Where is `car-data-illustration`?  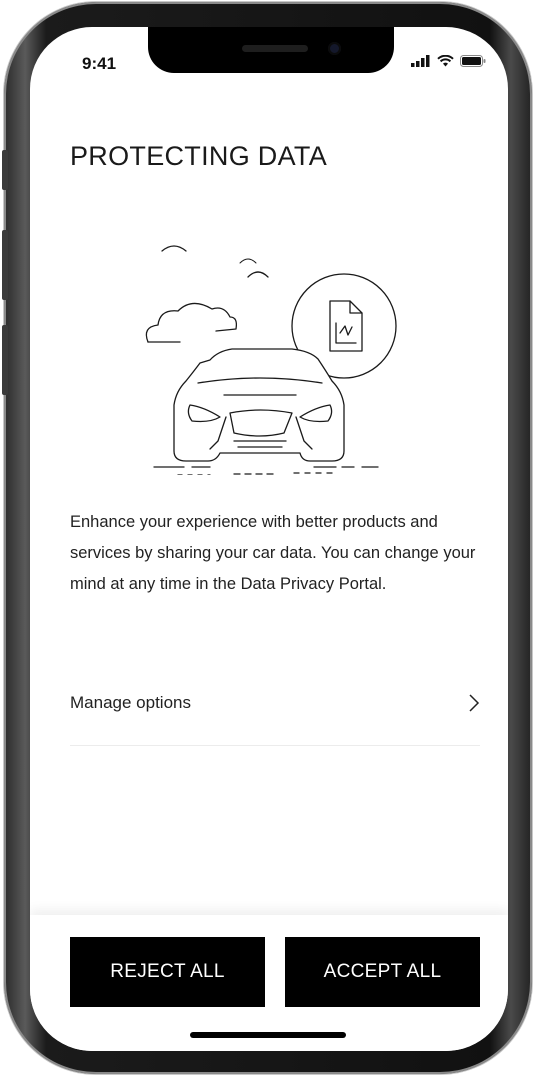
car-data-illustration is located at coordinates (271, 360).